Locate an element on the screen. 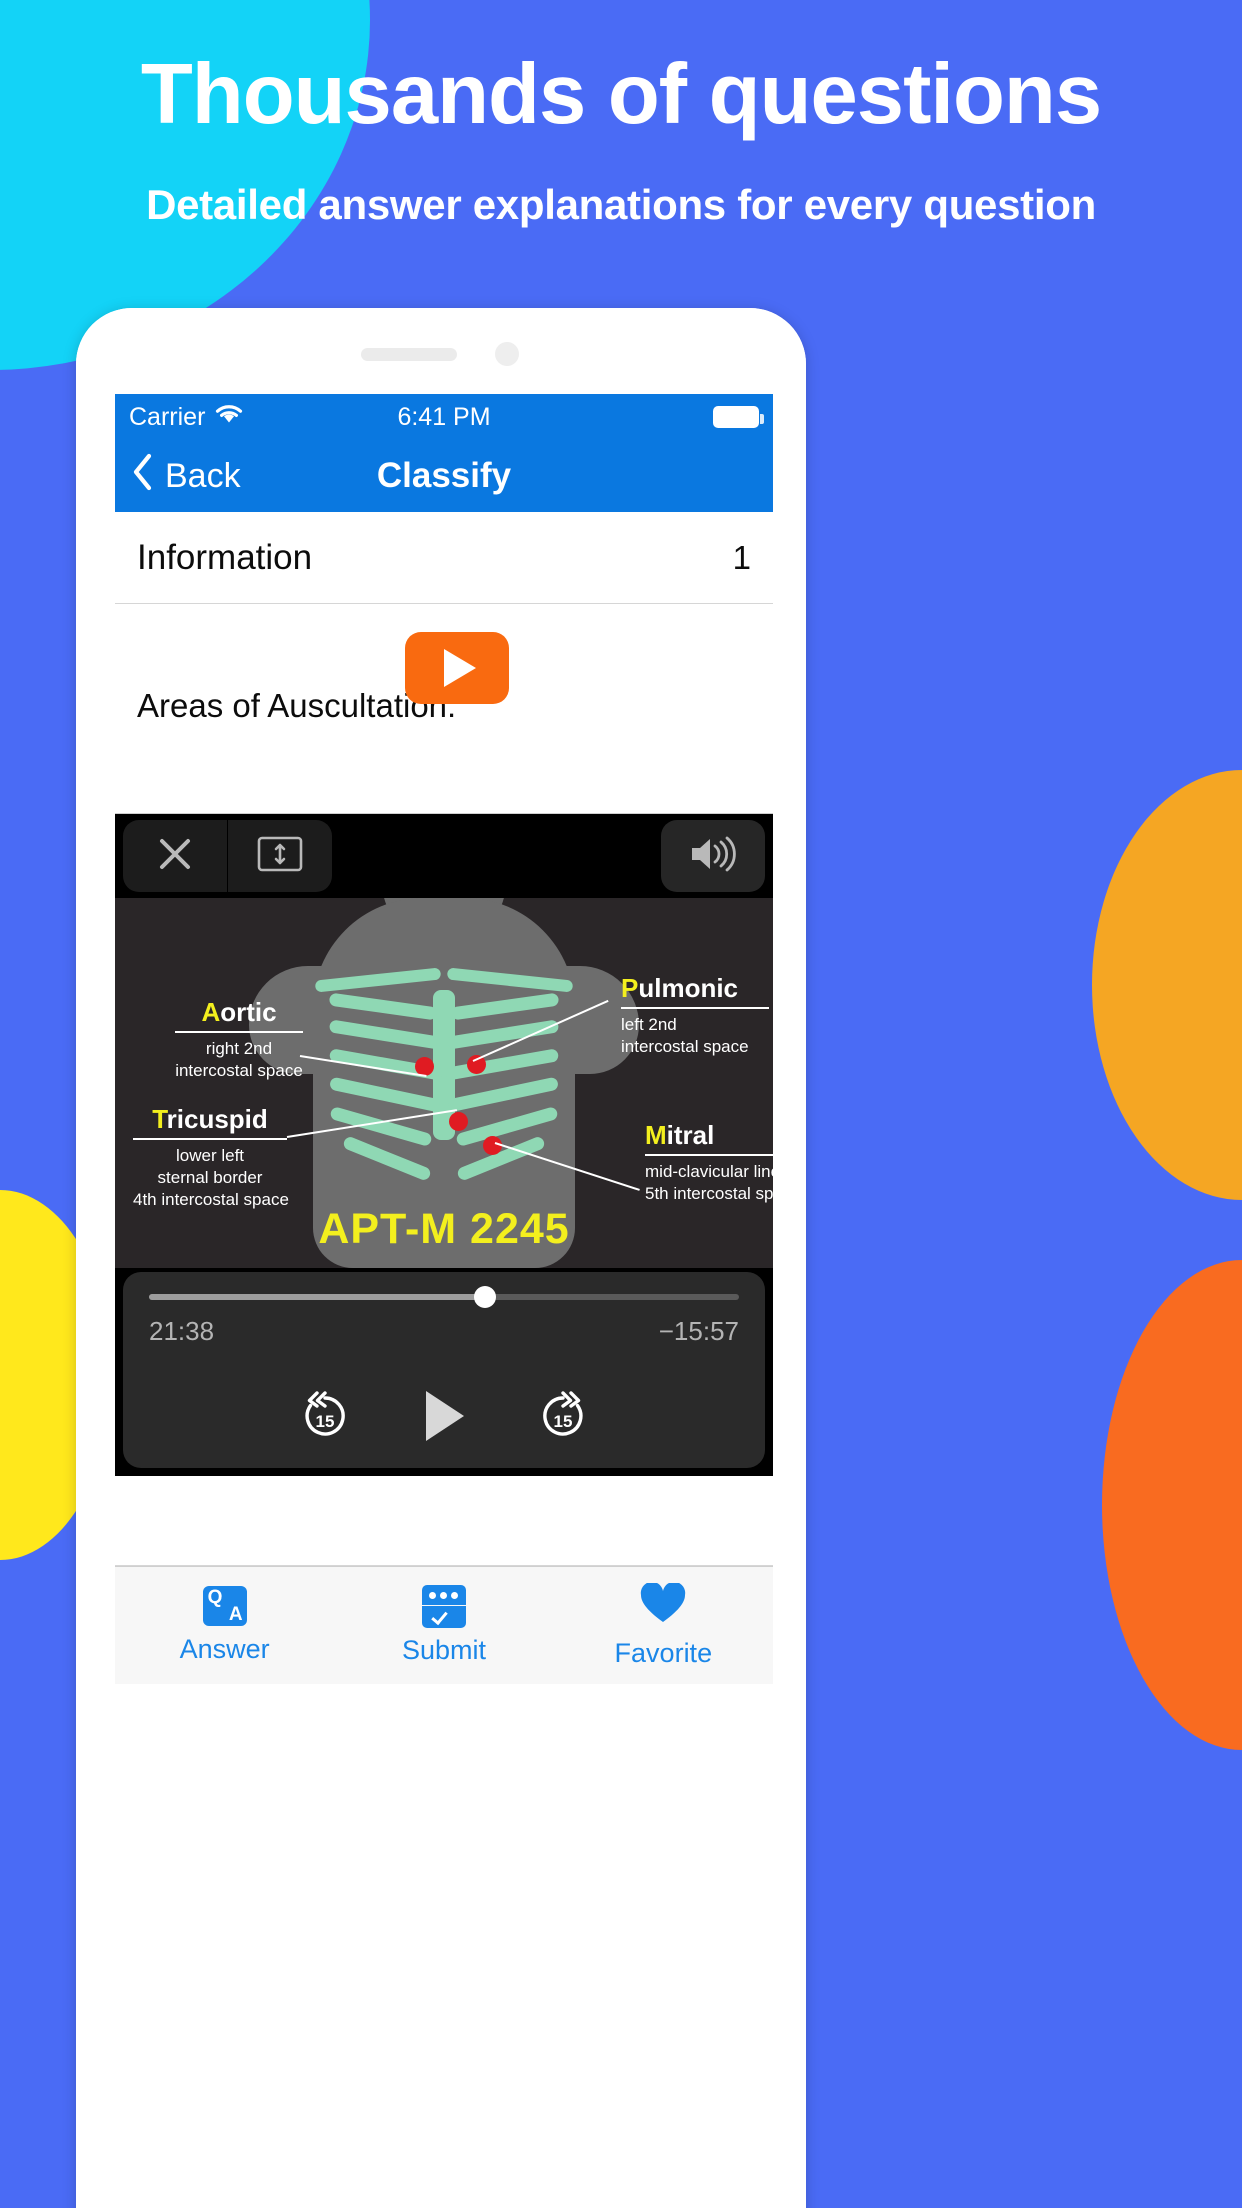 The height and width of the screenshot is (2208, 1242). information-row: Information 1 is located at coordinates (444, 558).